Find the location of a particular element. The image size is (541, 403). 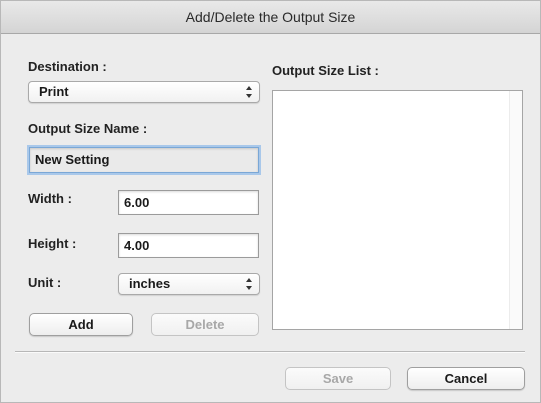

width-label: Width : is located at coordinates (50, 198).